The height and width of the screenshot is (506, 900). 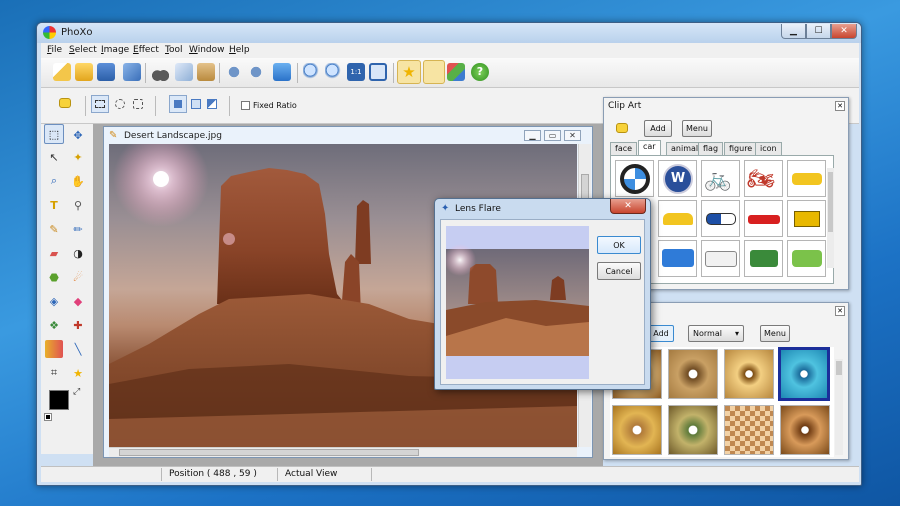 What do you see at coordinates (763, 178) in the screenshot?
I see `clip-motorcycle: 🏍` at bounding box center [763, 178].